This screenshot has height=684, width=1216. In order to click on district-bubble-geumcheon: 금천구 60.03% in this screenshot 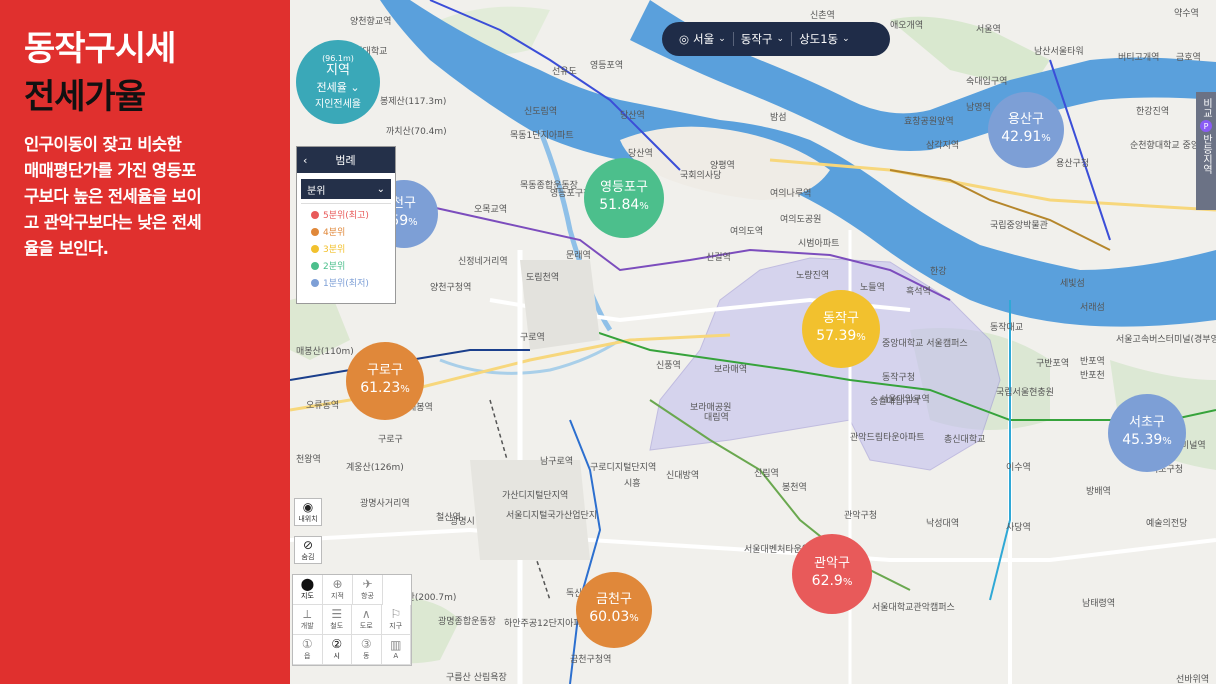, I will do `click(614, 610)`.